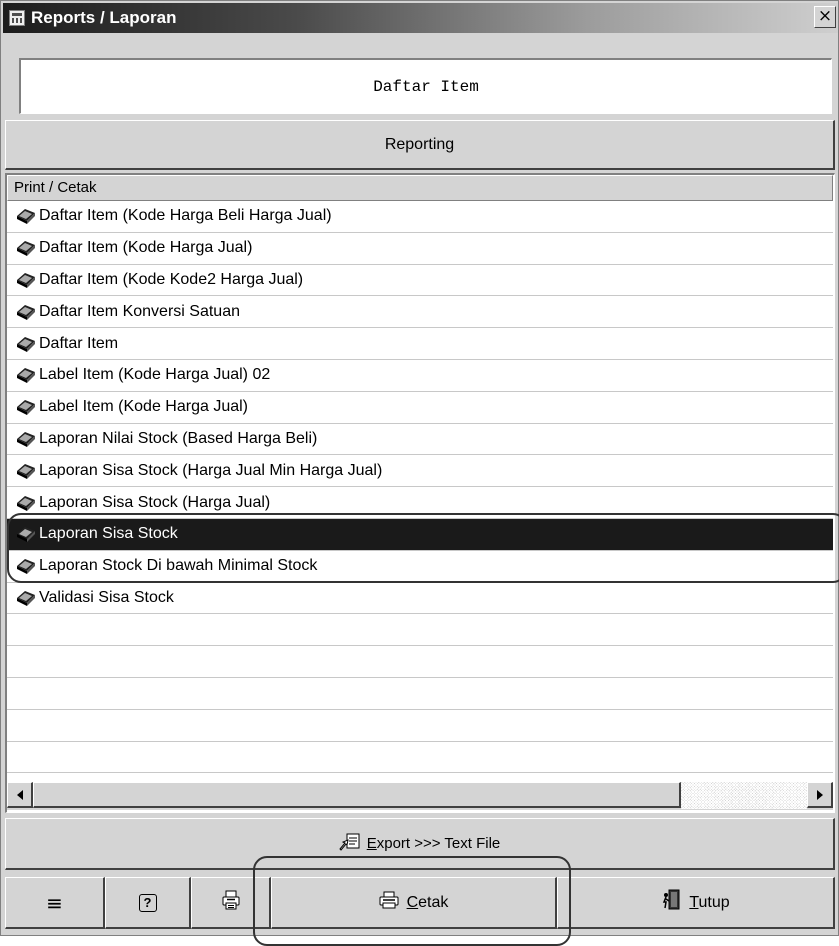  Describe the element at coordinates (420, 281) in the screenshot. I see `list-item: Daftar Item (Kode Kode2 Harga Jual)` at that location.